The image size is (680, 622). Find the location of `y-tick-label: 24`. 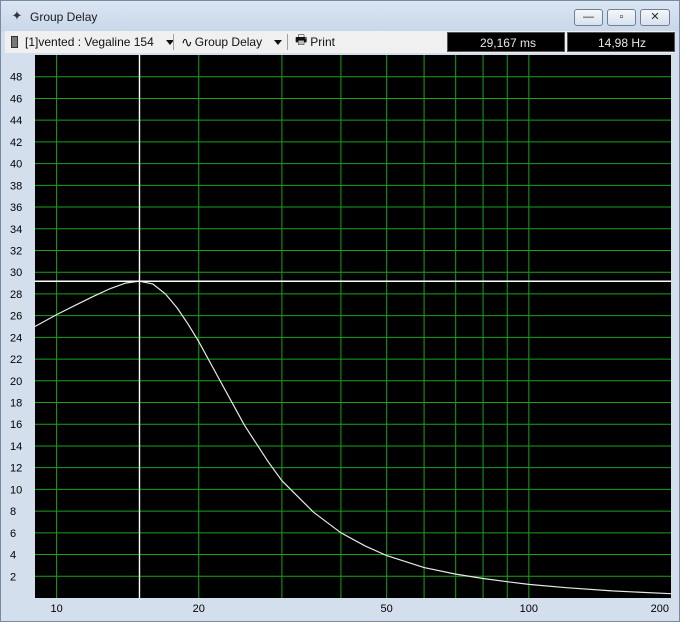

y-tick-label: 24 is located at coordinates (16, 338).